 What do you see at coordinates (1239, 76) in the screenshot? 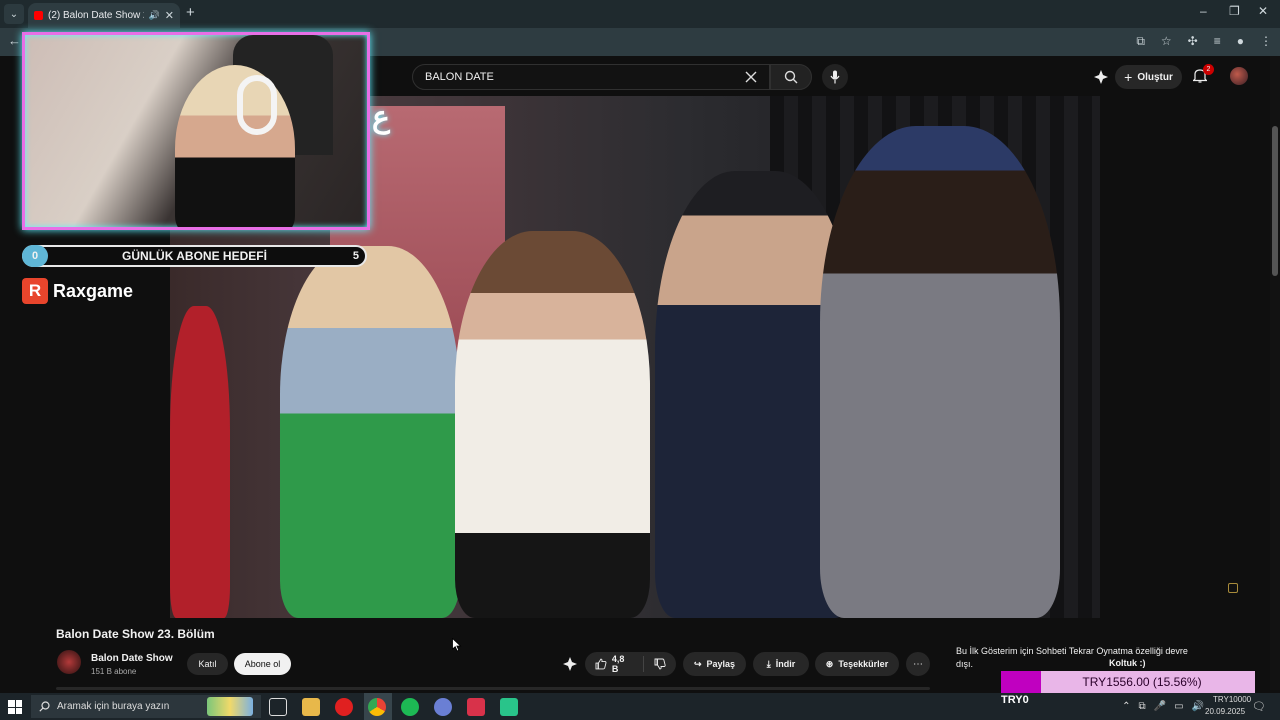
I see `account-avatar` at bounding box center [1239, 76].